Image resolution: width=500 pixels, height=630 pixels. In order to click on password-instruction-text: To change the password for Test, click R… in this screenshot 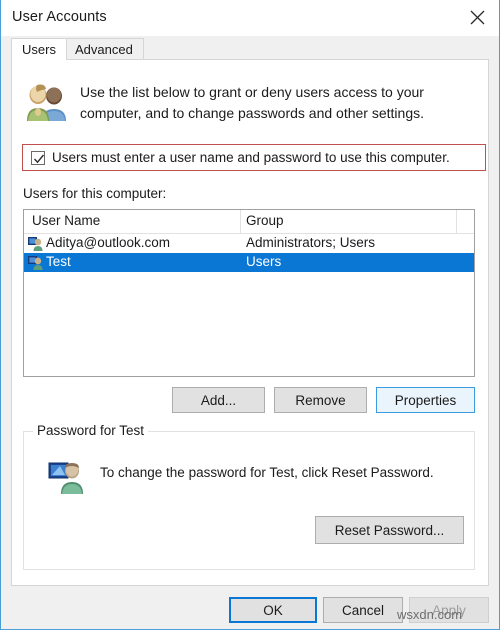, I will do `click(267, 472)`.